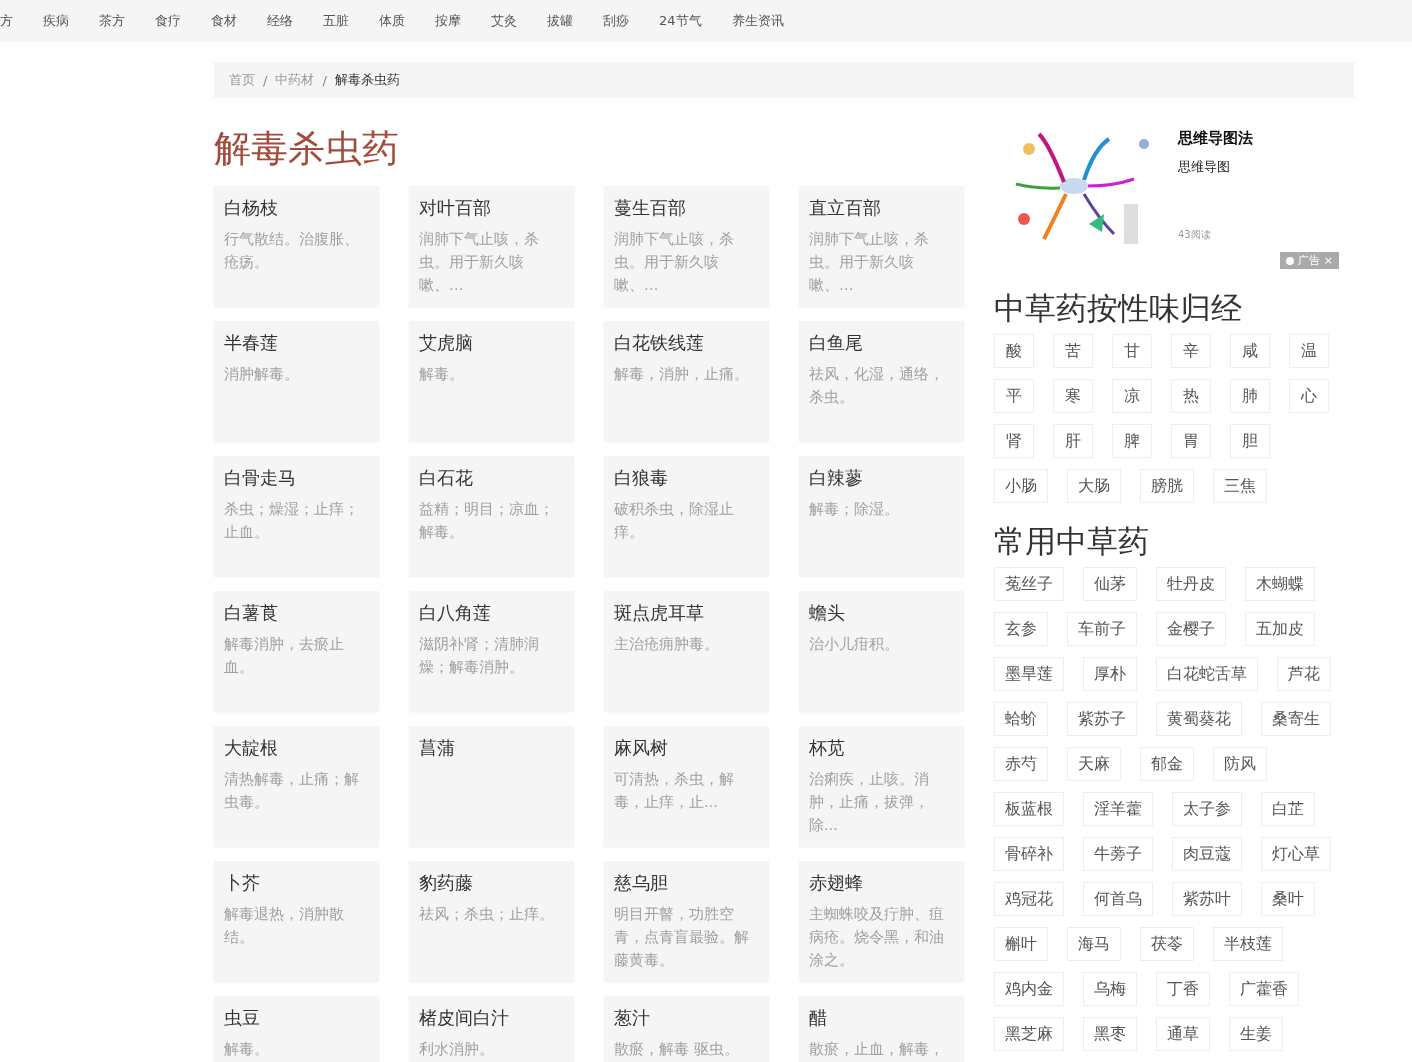 Image resolution: width=1412 pixels, height=1062 pixels. Describe the element at coordinates (251, 343) in the screenshot. I see `herb-name: 半春莲` at that location.